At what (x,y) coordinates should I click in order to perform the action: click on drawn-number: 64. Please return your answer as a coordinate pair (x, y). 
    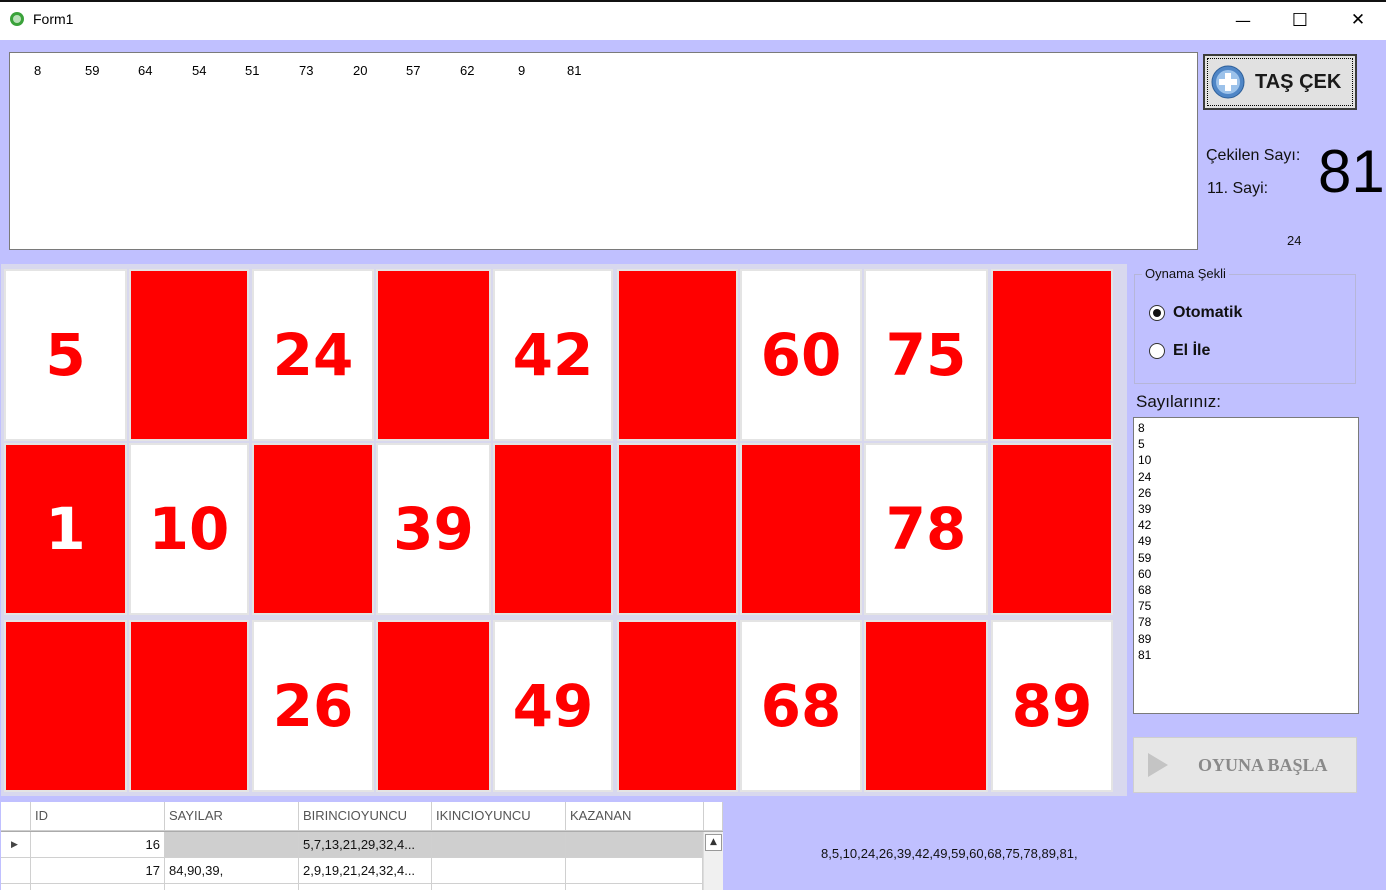
    Looking at the image, I should click on (145, 70).